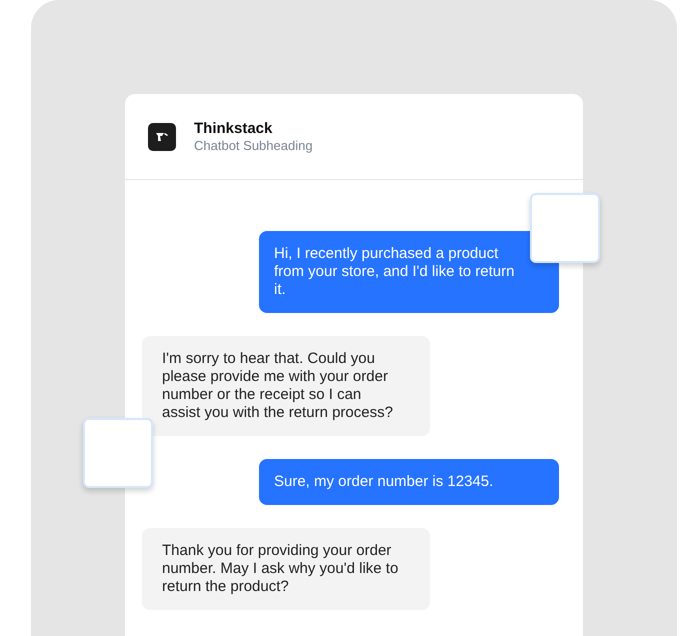 The image size is (689, 636). I want to click on bot-message: I'm sorry to hear that. Could you please provide me with your order number or the receipt so I can assist you with the return process?, so click(286, 386).